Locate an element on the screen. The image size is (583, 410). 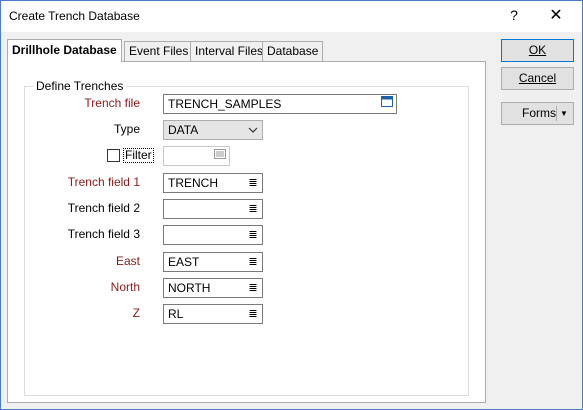
tab-drillhole-database: Drillhole Database is located at coordinates (64, 50).